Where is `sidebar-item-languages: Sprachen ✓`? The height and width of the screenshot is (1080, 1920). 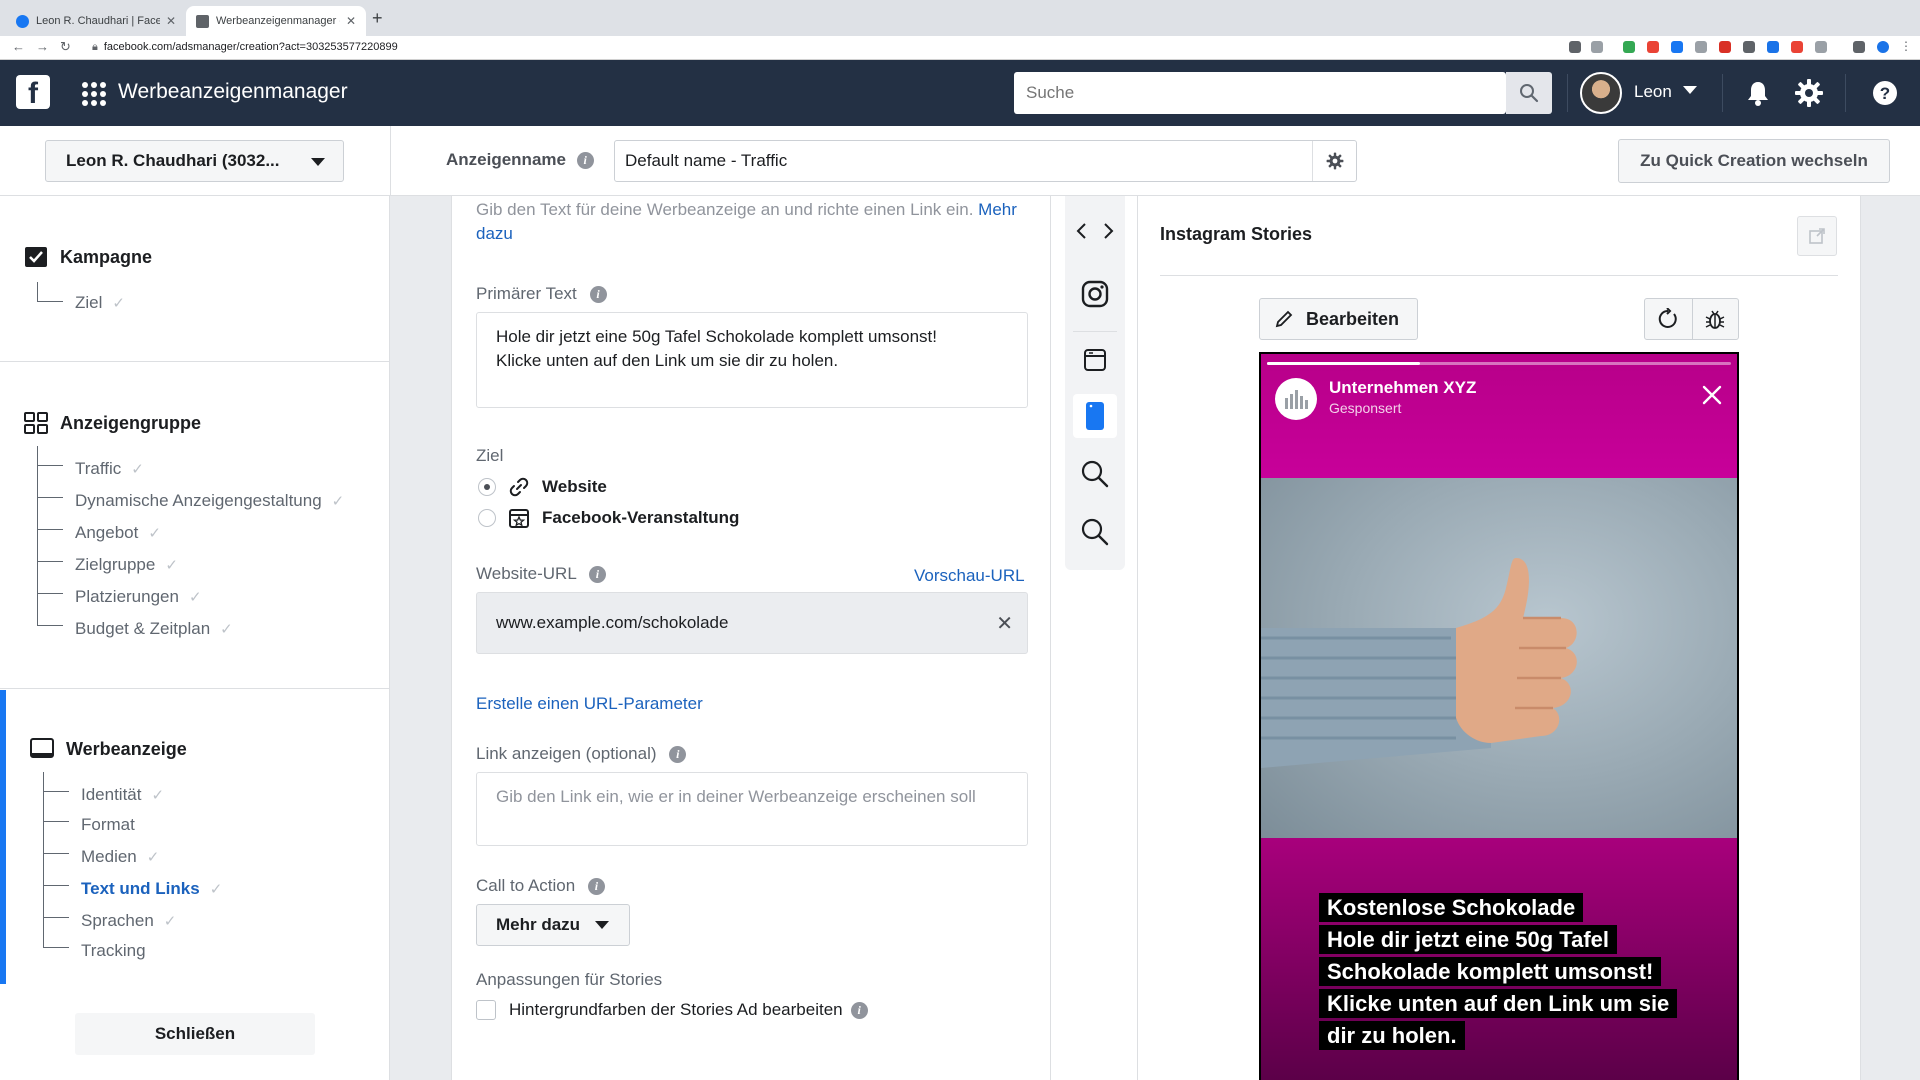 sidebar-item-languages: Sprachen ✓ is located at coordinates (128, 921).